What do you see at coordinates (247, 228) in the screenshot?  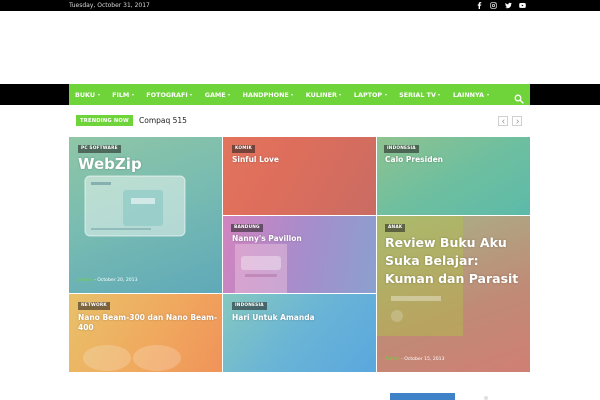 I see `category-badge: BANDUNG` at bounding box center [247, 228].